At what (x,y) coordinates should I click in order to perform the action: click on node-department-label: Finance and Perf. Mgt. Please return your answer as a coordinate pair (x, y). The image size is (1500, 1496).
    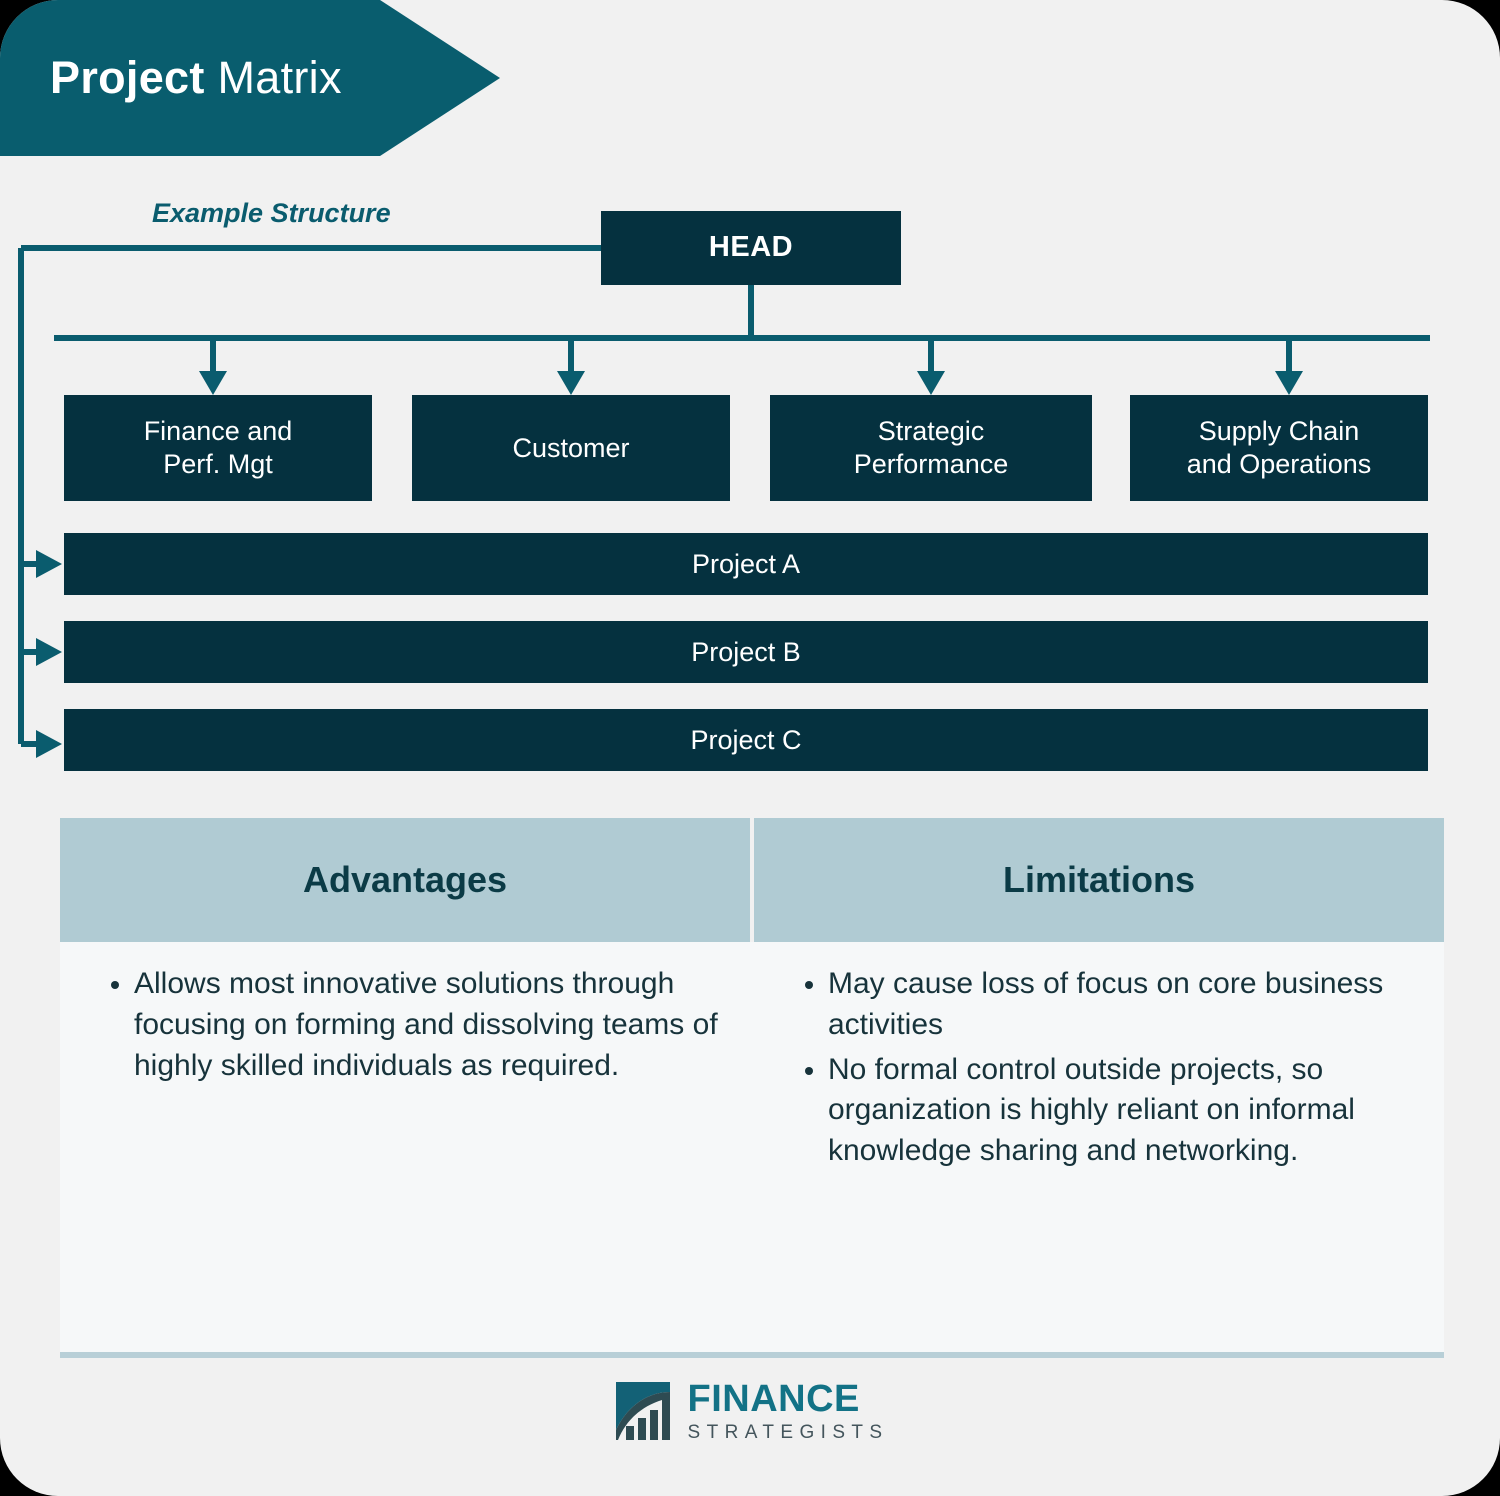
    Looking at the image, I should click on (218, 447).